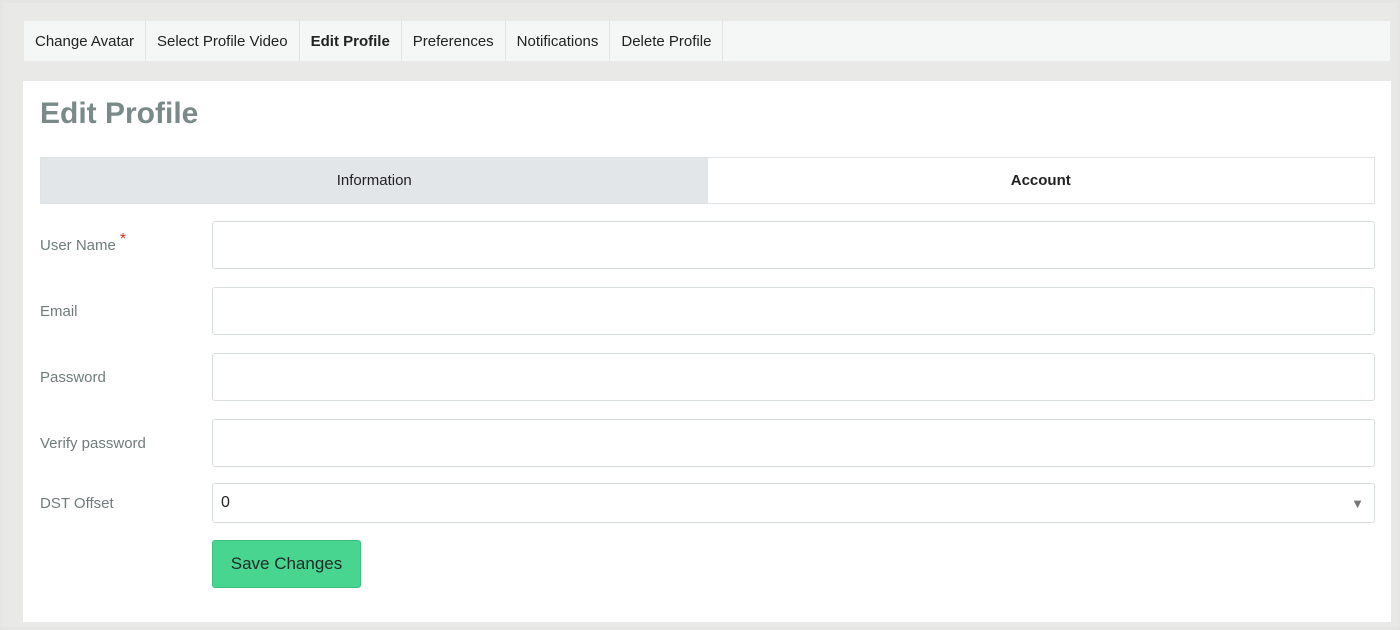 Image resolution: width=1400 pixels, height=630 pixels. I want to click on tab-delete-profile: Delete Profile, so click(667, 41).